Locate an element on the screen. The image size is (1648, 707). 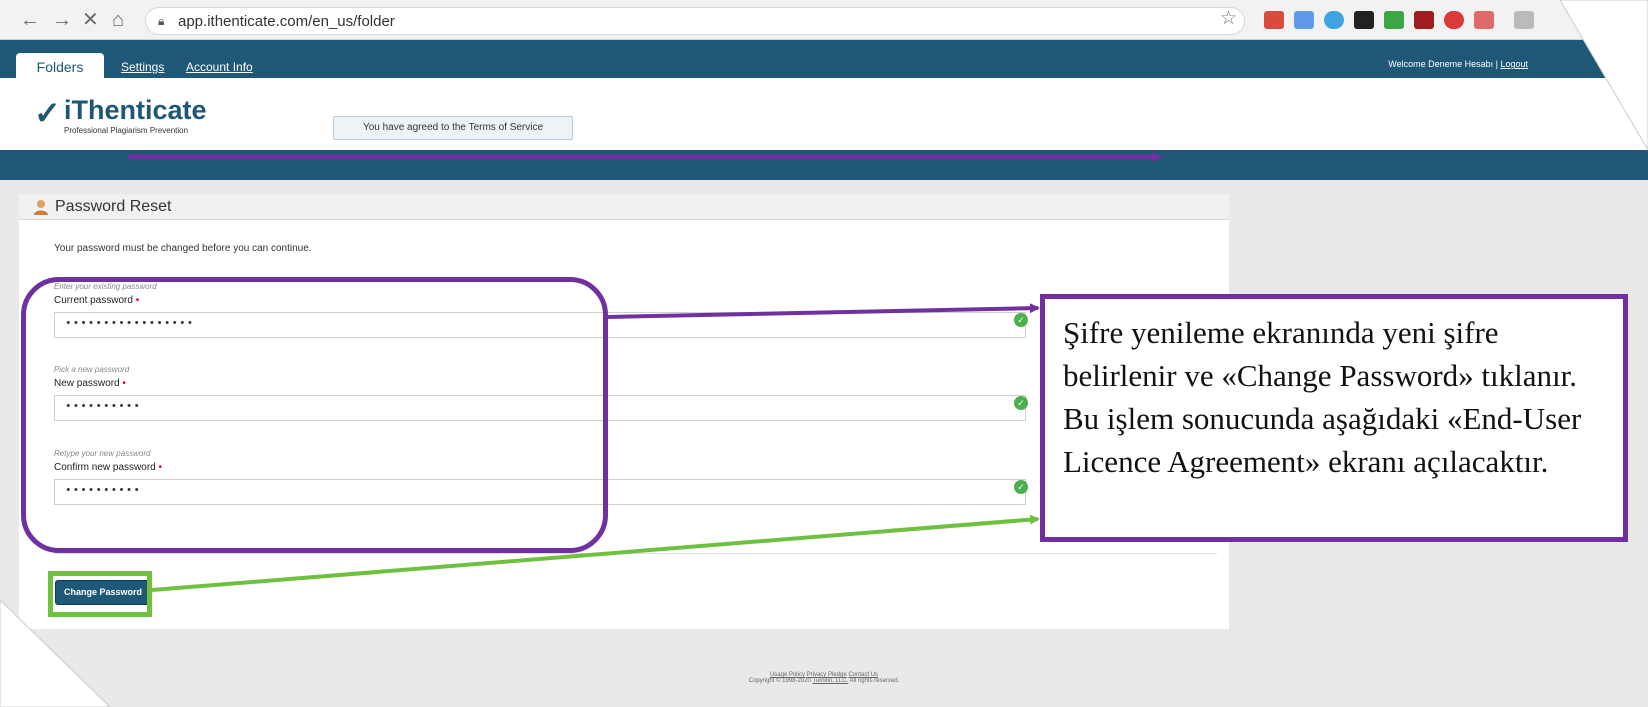
address-bar: 🔒︎ app.ithenticate.com/en_us/folder is located at coordinates (695, 21).